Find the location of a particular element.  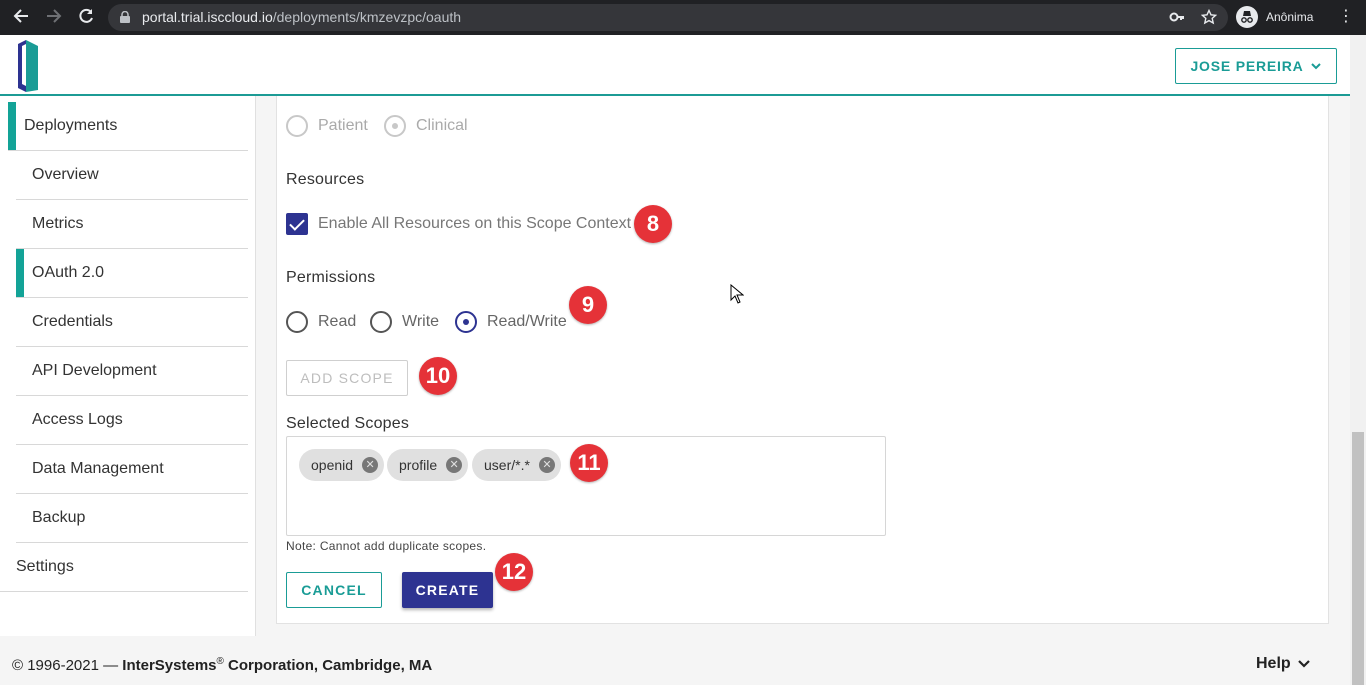

sidebar-item-label: Deployments is located at coordinates (71, 125).